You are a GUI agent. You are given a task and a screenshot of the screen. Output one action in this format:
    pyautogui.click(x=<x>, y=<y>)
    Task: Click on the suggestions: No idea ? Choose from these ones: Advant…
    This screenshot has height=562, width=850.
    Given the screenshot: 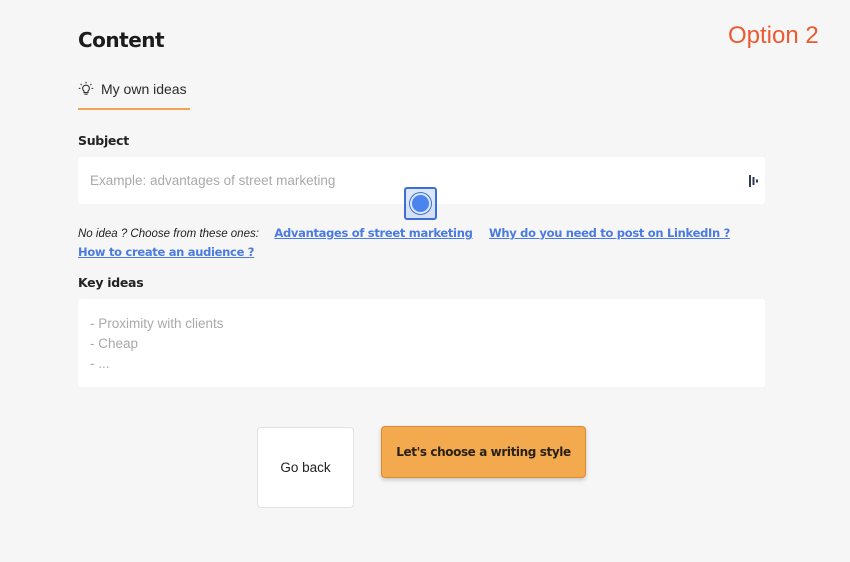 What is the action you would take?
    pyautogui.click(x=423, y=242)
    